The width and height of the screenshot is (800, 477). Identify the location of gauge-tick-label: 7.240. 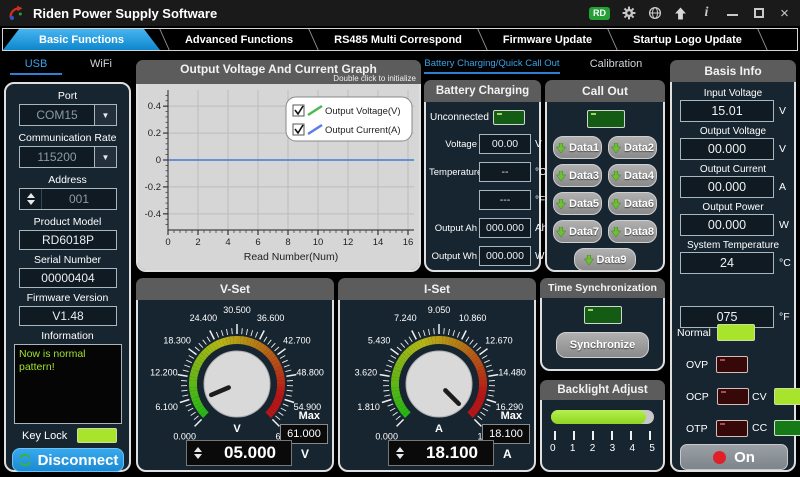
(405, 318).